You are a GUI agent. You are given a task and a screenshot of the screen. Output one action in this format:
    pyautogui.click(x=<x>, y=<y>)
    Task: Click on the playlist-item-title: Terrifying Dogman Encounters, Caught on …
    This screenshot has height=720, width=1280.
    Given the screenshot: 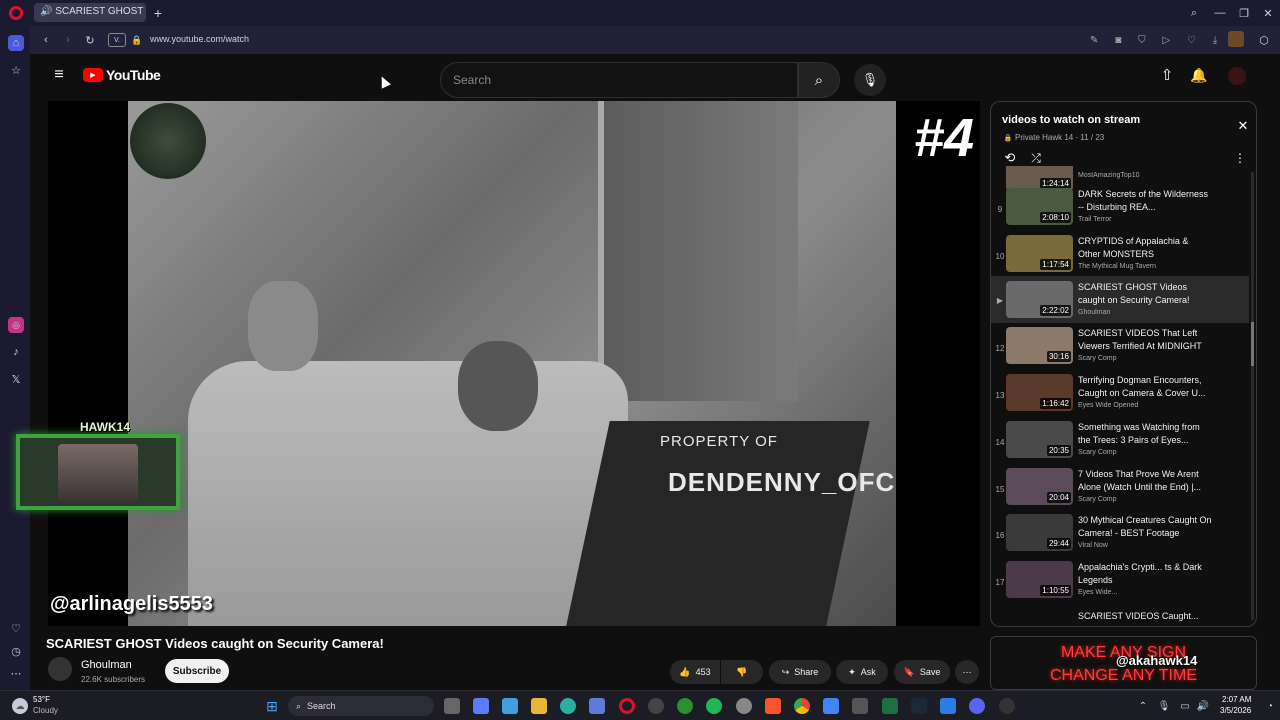 What is the action you would take?
    pyautogui.click(x=1145, y=386)
    